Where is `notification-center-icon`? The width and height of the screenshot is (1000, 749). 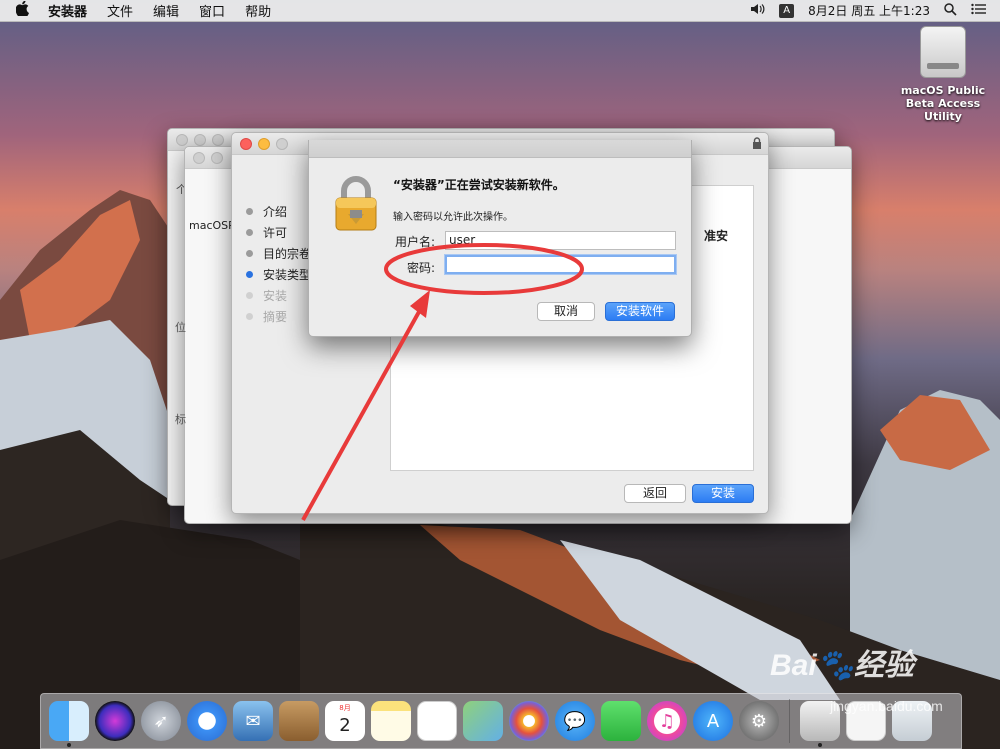
notification-center-icon is located at coordinates (978, 10).